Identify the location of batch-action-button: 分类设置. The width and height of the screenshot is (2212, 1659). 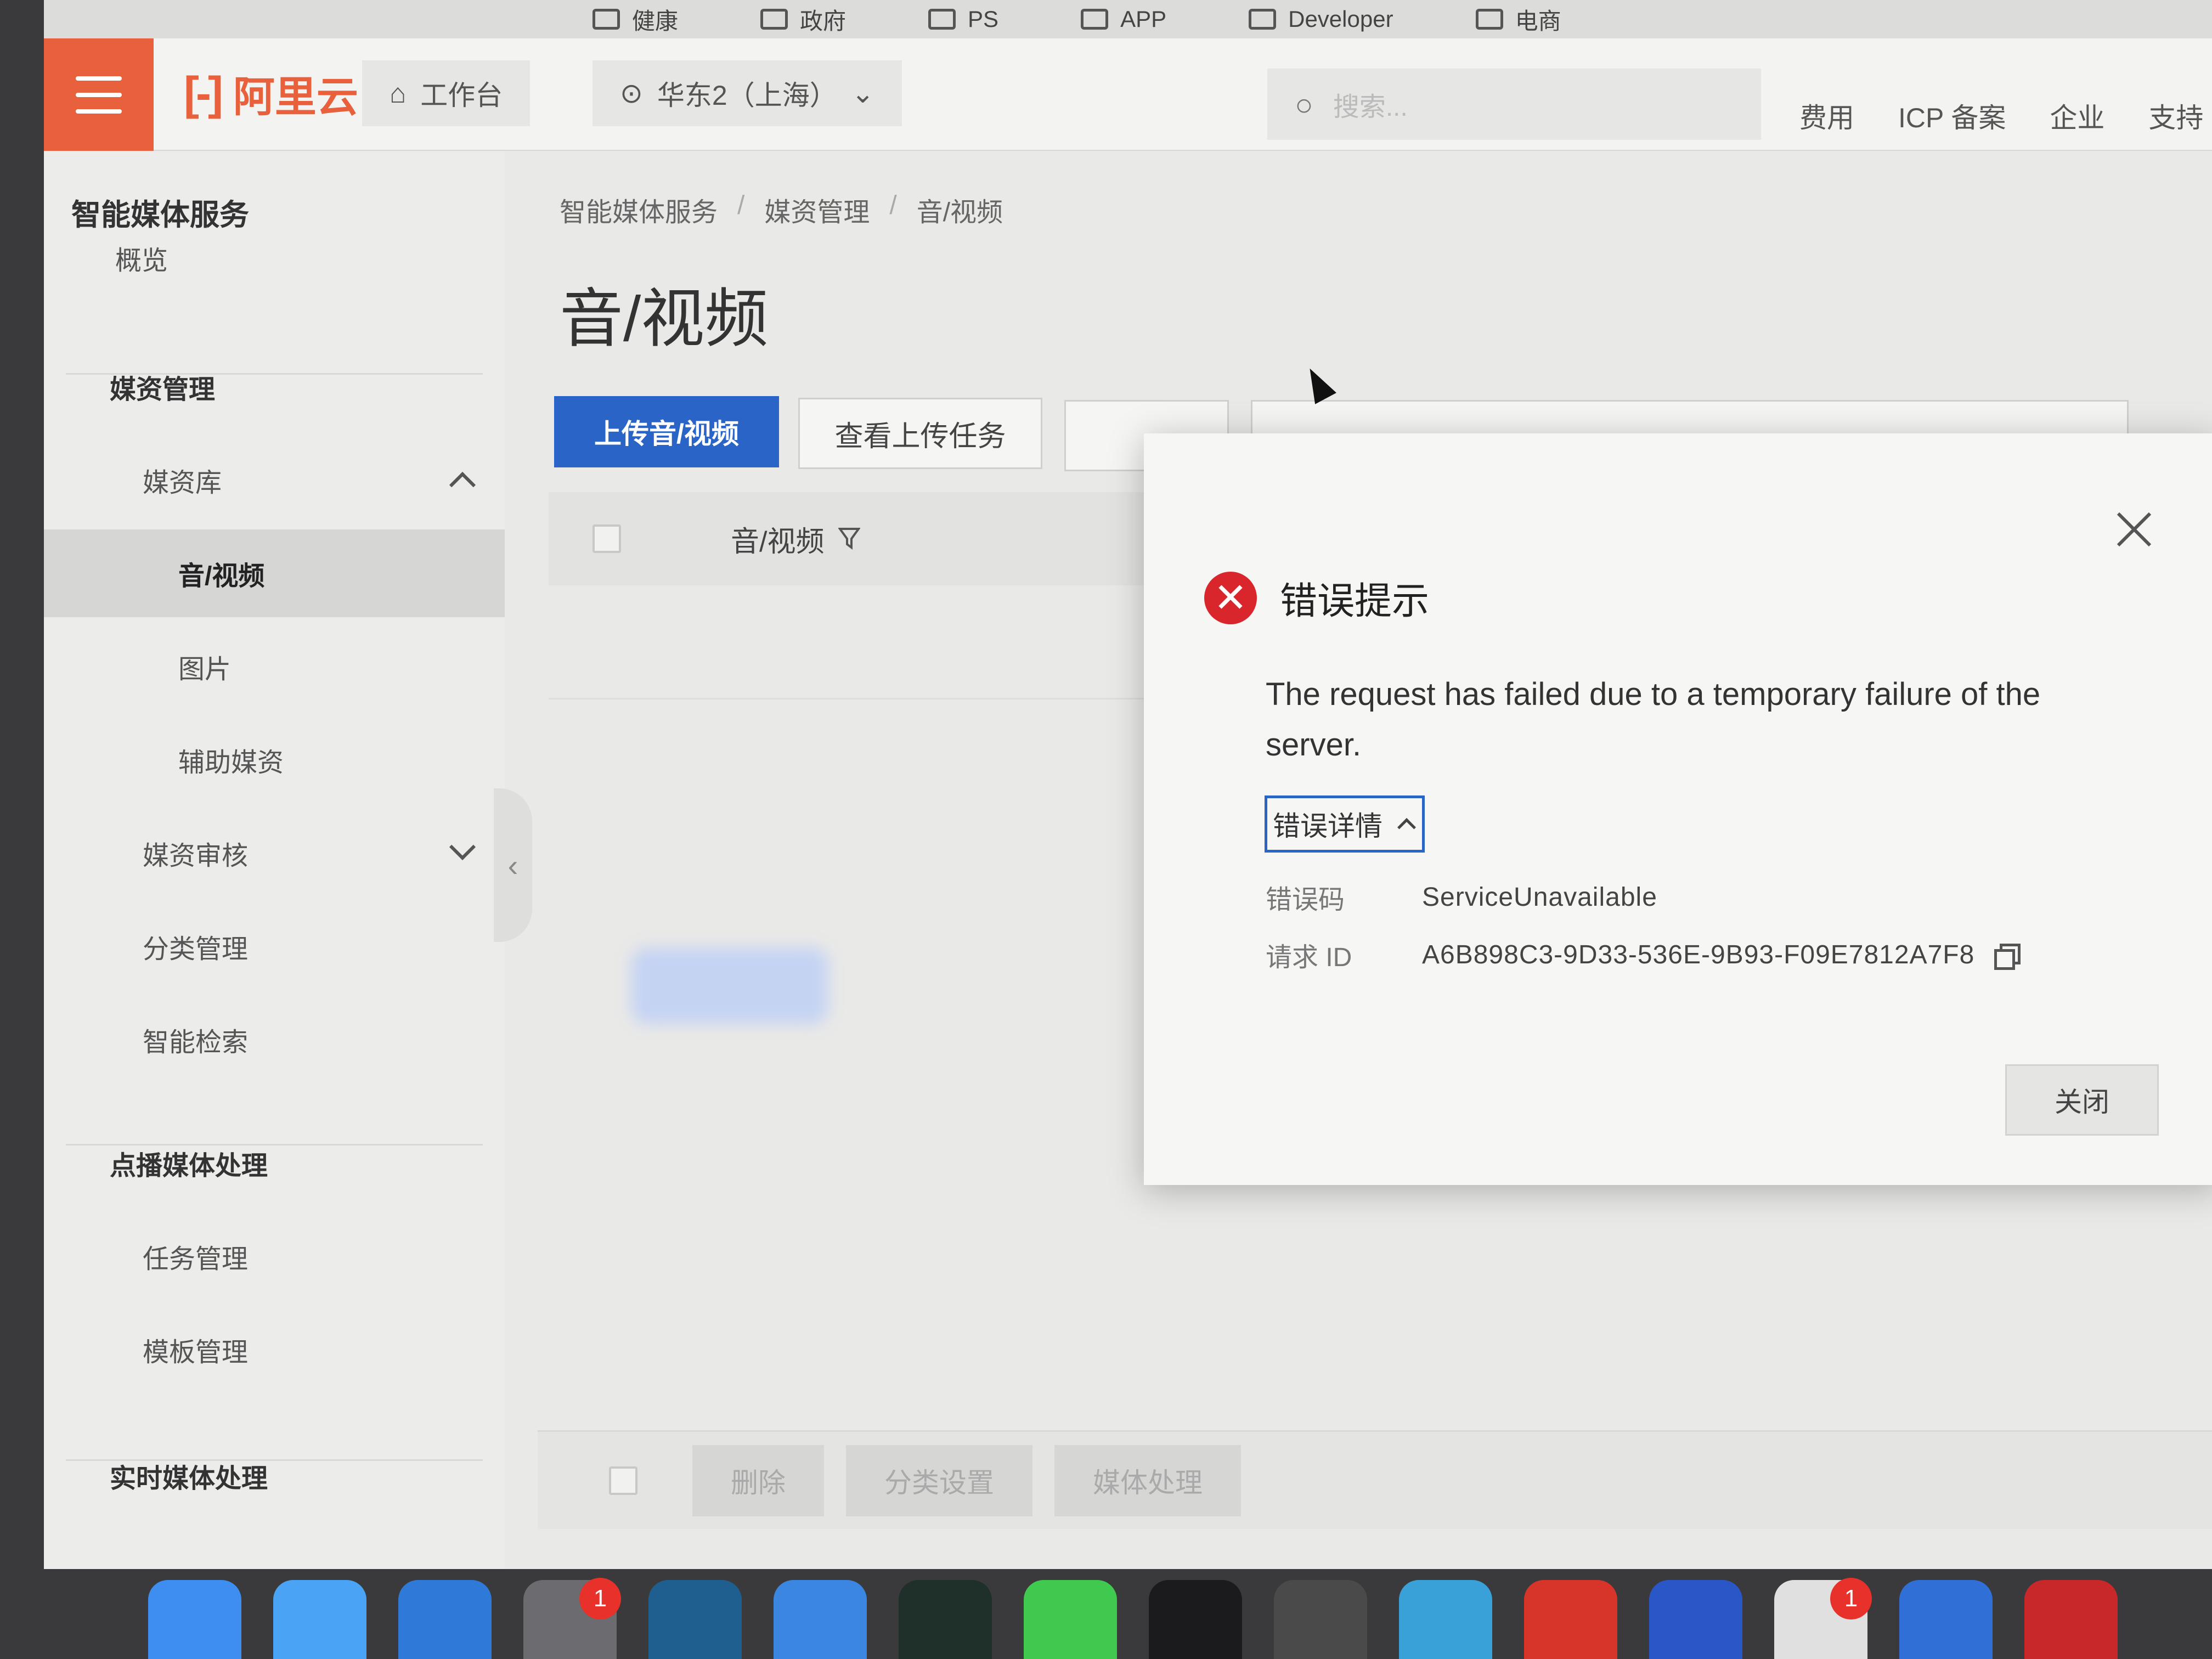
(939, 1480).